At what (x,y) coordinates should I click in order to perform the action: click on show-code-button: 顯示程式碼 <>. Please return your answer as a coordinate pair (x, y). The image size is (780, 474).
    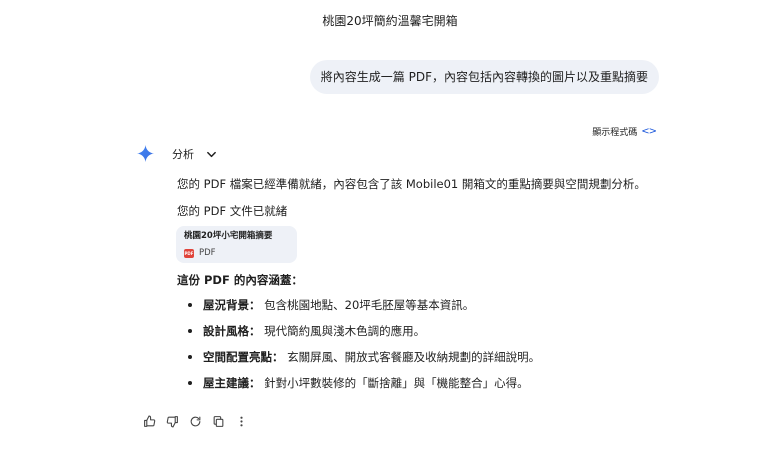
    Looking at the image, I should click on (624, 131).